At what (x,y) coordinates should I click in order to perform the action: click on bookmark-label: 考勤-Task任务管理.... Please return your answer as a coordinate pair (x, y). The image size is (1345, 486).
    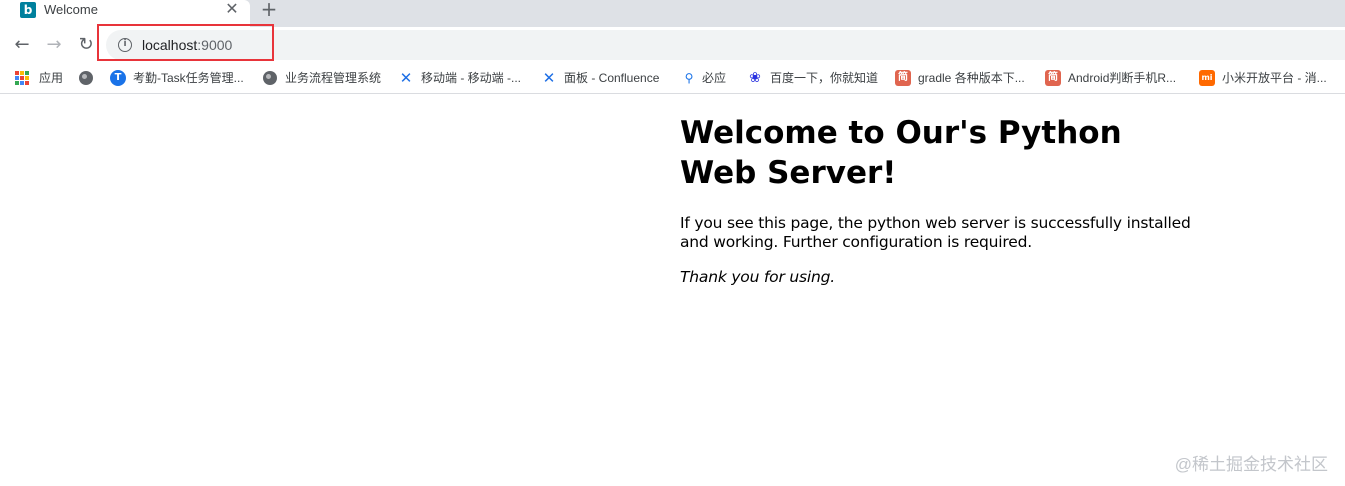
    Looking at the image, I should click on (188, 78).